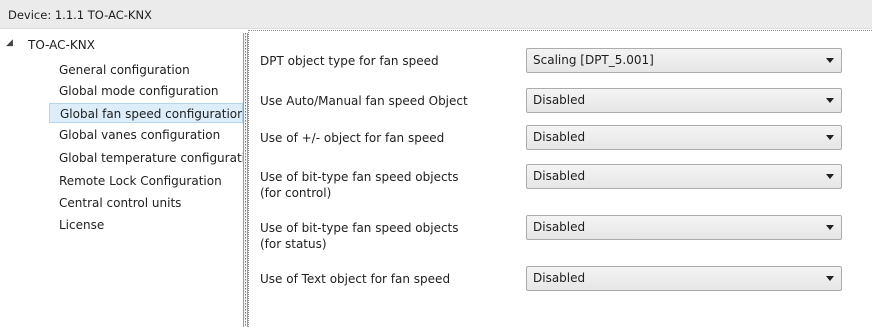  Describe the element at coordinates (352, 138) in the screenshot. I see `param-label-plus-minus: Use of +/- object for fan speed` at that location.